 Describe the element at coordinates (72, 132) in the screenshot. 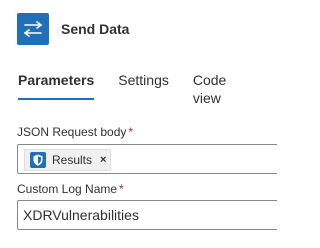

I see `json-request-body-label-text: JSON Request body` at that location.